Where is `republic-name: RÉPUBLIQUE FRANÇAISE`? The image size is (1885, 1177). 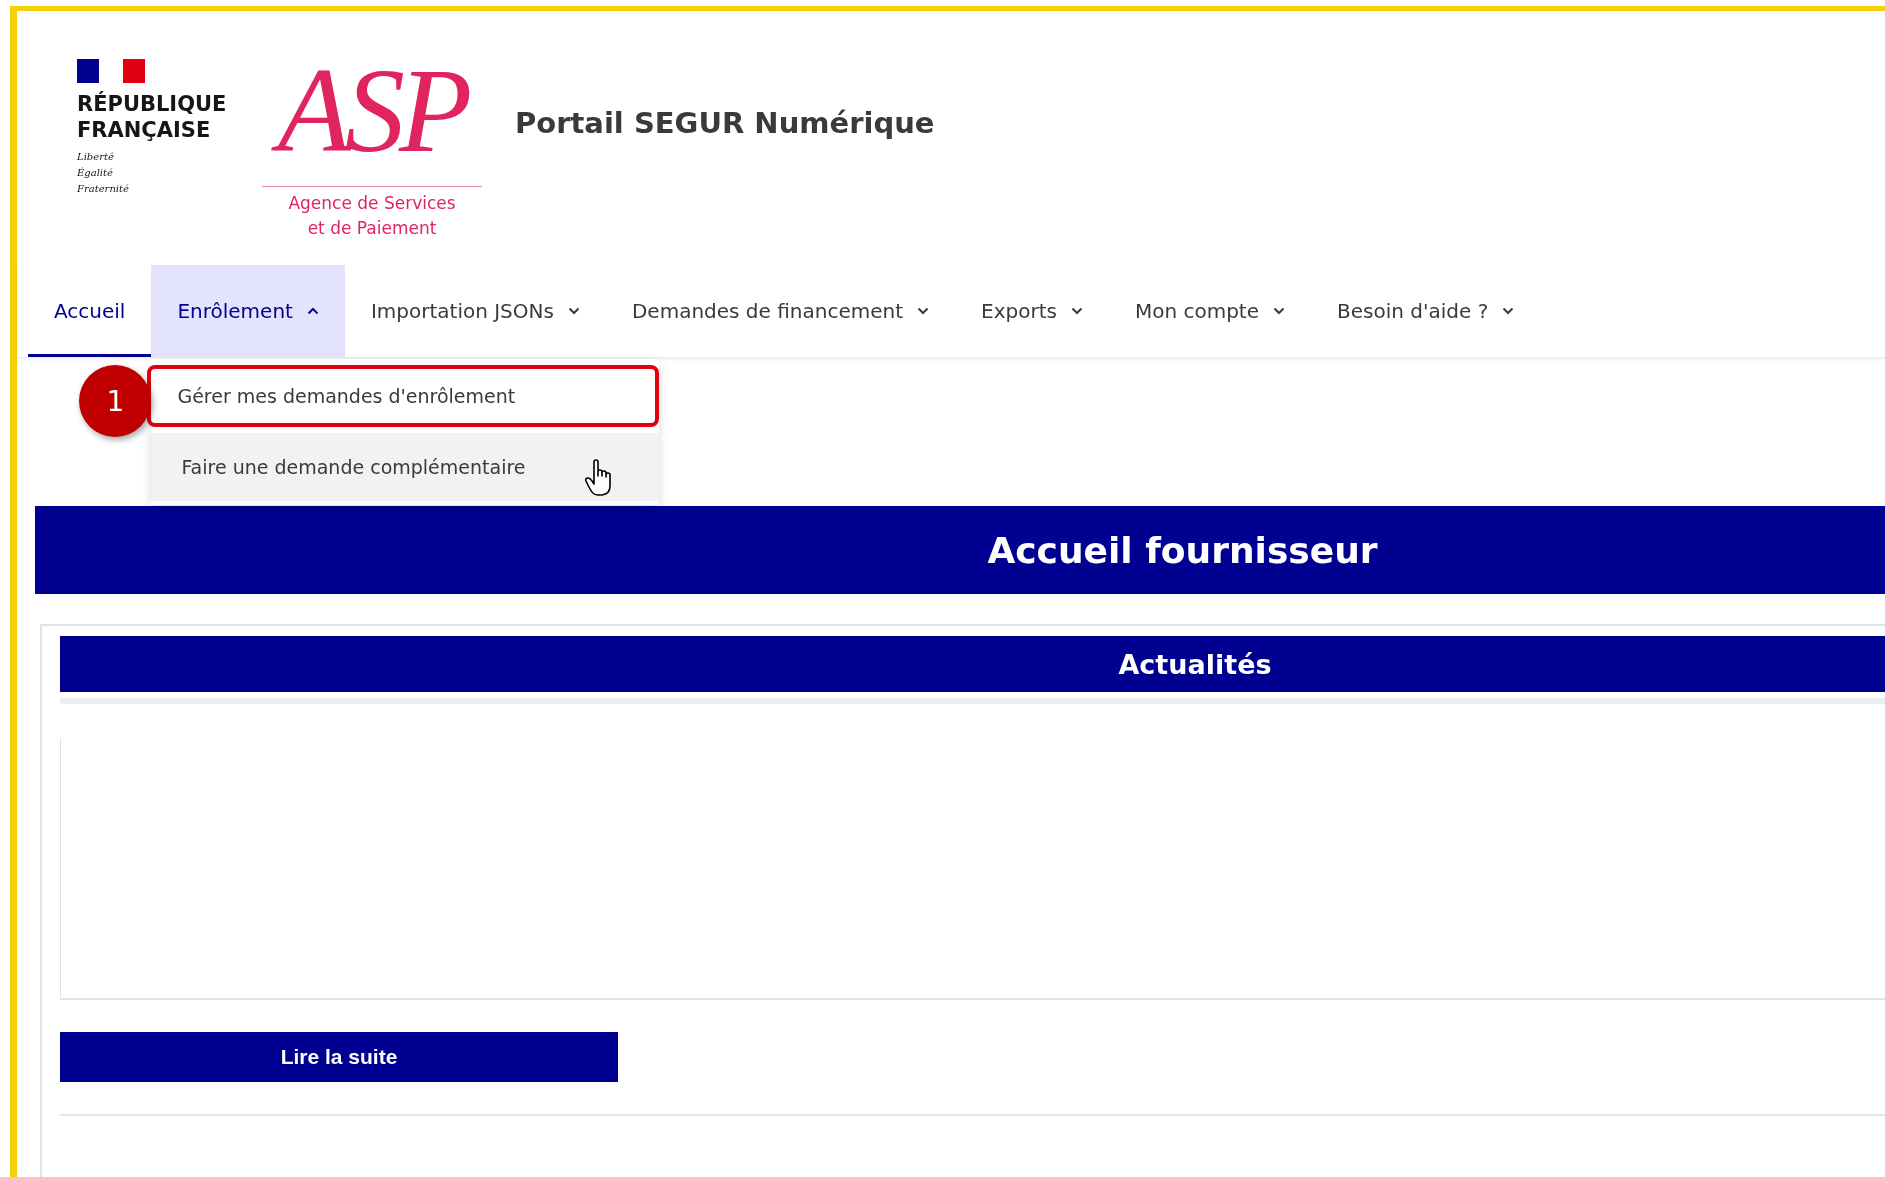 republic-name: RÉPUBLIQUE FRANÇAISE is located at coordinates (152, 117).